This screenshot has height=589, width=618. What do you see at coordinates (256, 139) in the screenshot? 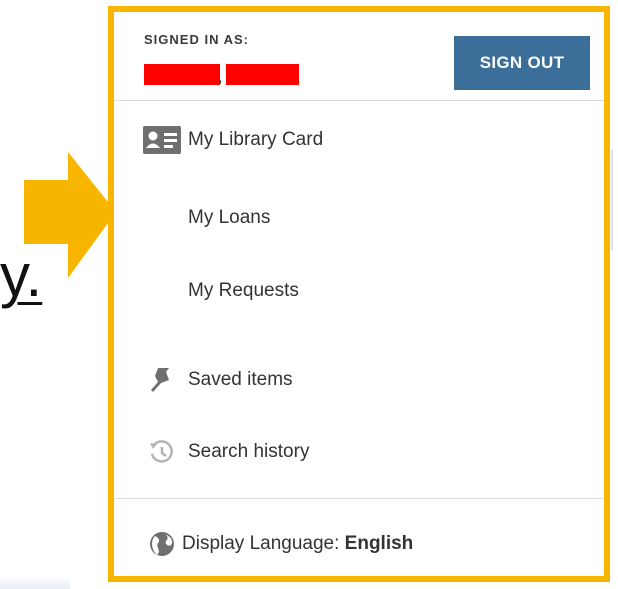
I see `menu-item-label: My Library Card` at bounding box center [256, 139].